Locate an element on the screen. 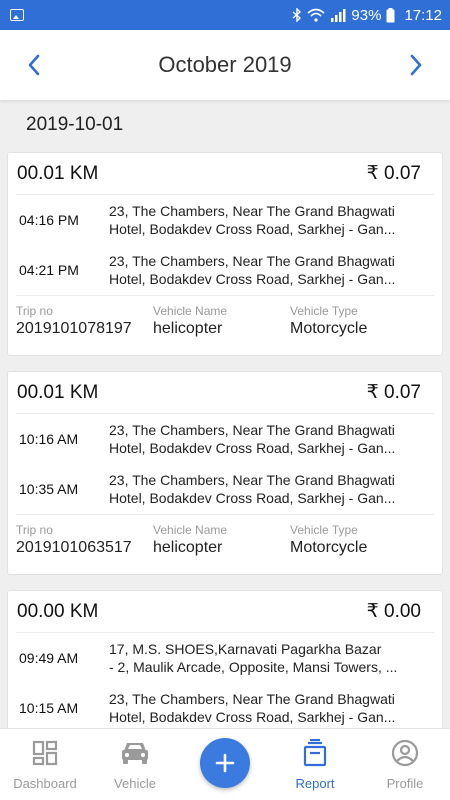 This screenshot has height=800, width=450. nav-dashboard: Dashboard is located at coordinates (45, 764).